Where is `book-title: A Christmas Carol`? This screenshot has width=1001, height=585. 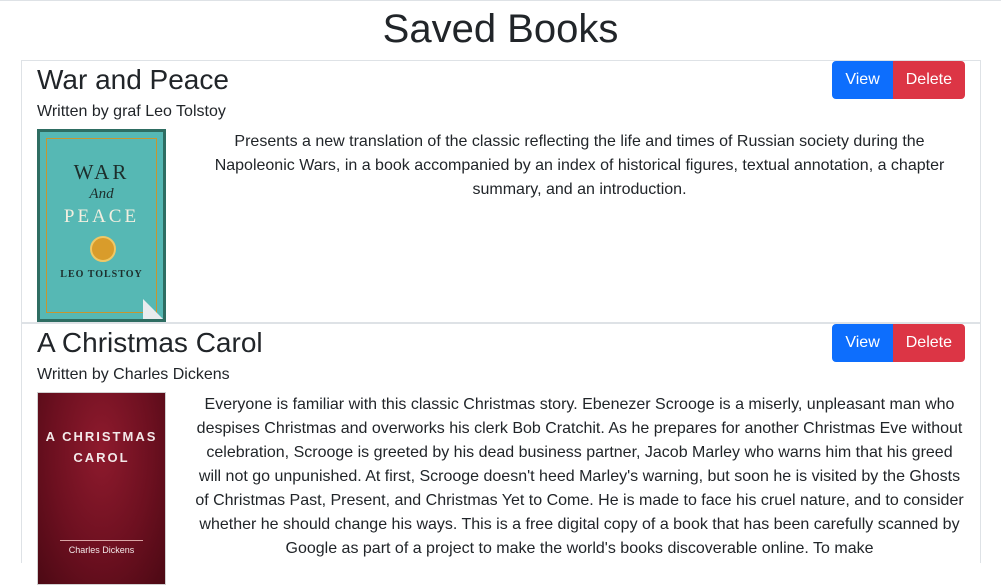
book-title: A Christmas Carol is located at coordinates (150, 342).